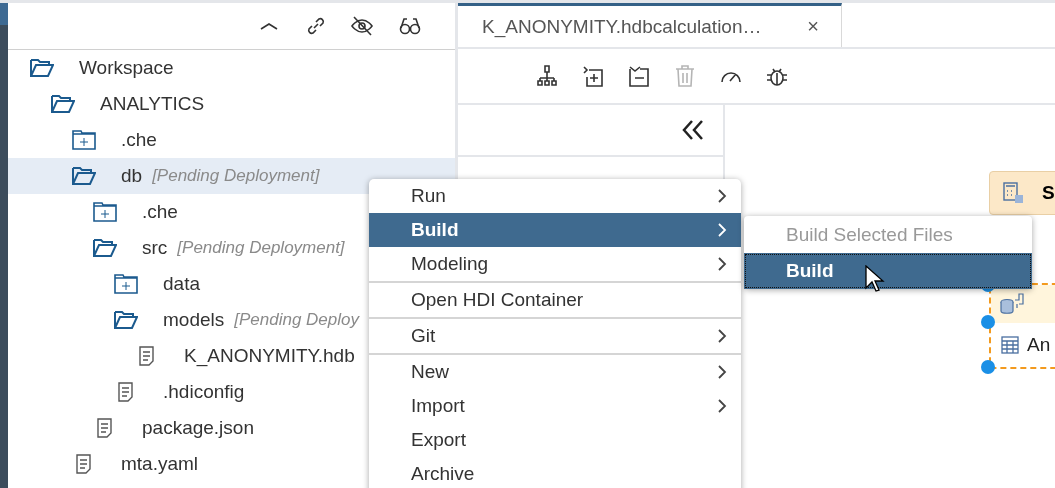 Image resolution: width=1055 pixels, height=488 pixels. I want to click on item-name: .hdiconfig, so click(204, 392).